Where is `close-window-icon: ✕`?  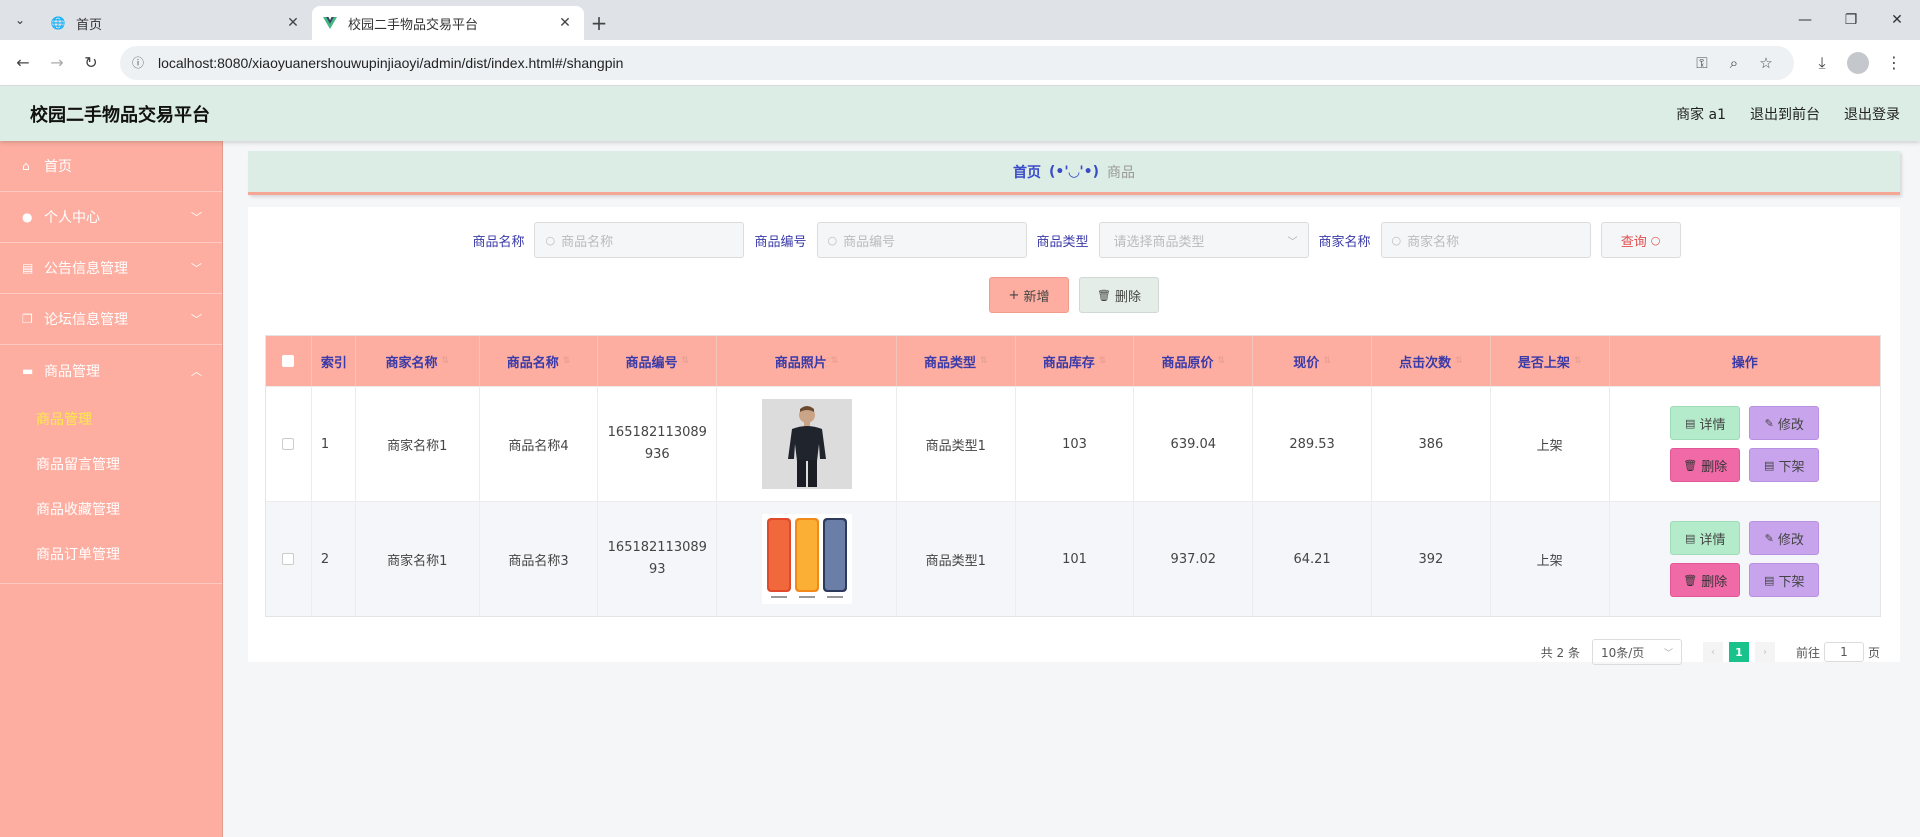 close-window-icon: ✕ is located at coordinates (1897, 20).